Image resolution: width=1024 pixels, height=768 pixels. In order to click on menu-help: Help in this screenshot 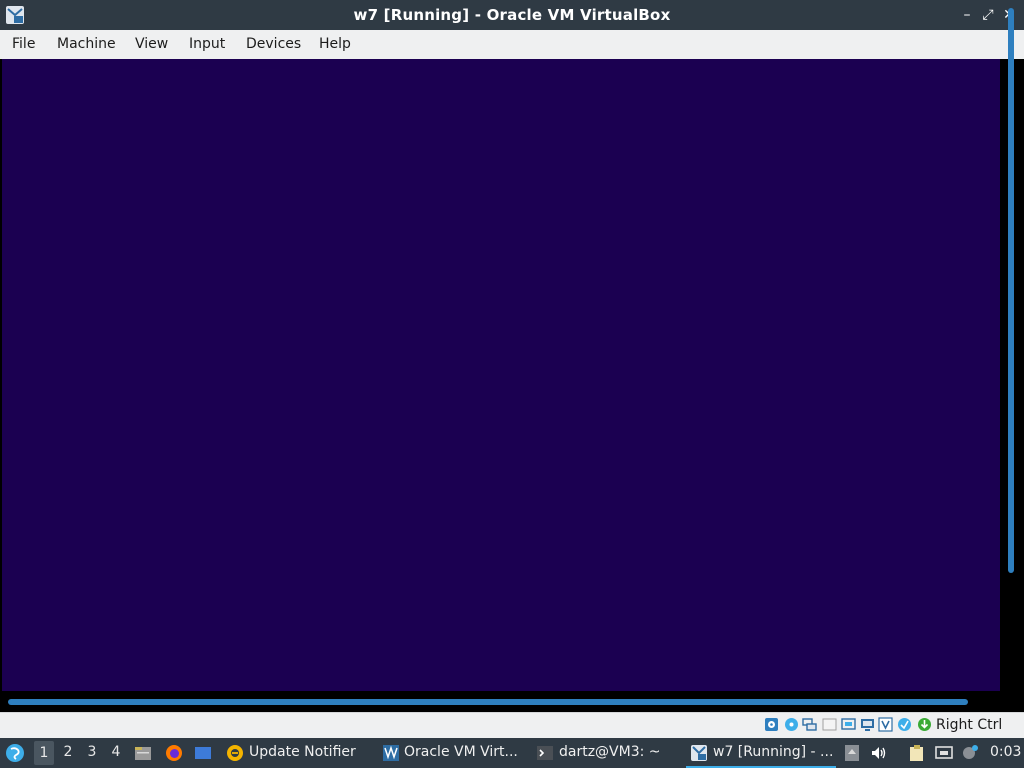, I will do `click(335, 44)`.